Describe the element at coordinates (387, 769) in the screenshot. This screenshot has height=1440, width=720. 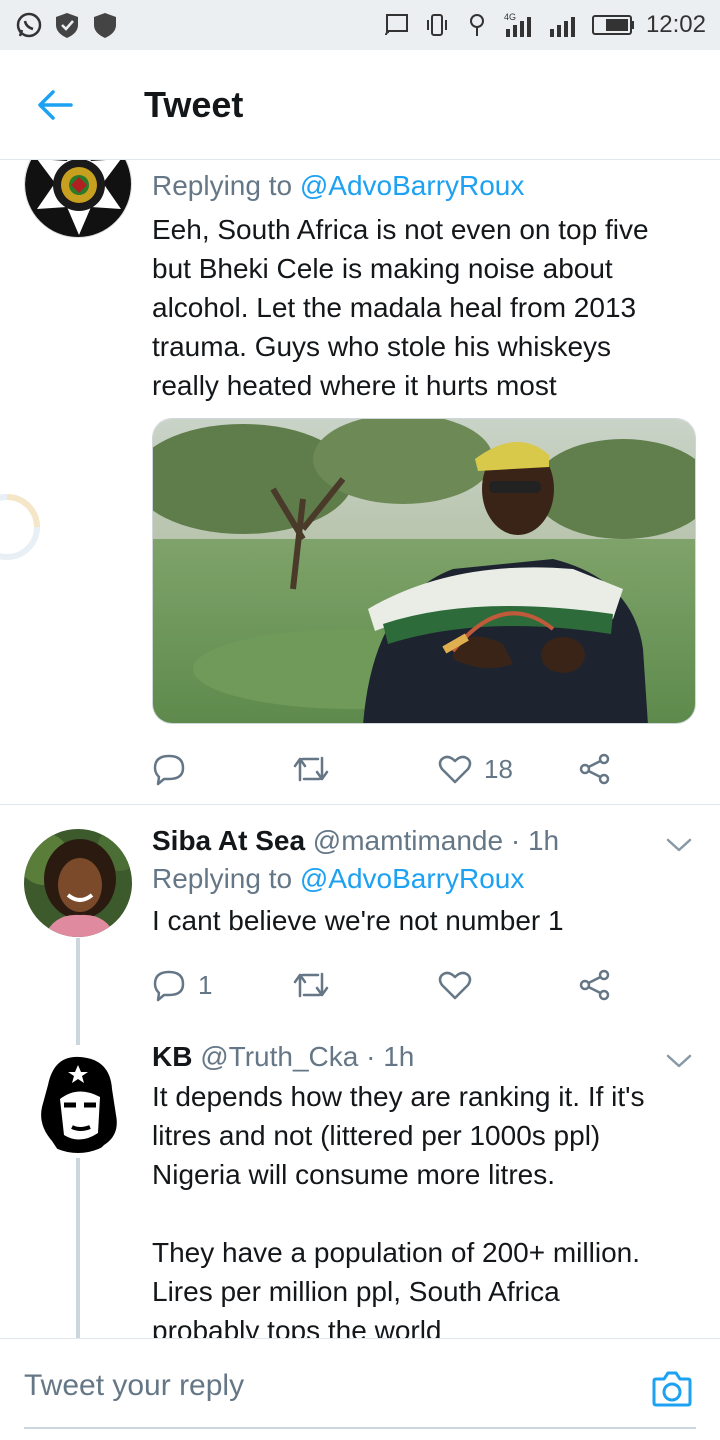
I see `tweet-actions: 18` at that location.